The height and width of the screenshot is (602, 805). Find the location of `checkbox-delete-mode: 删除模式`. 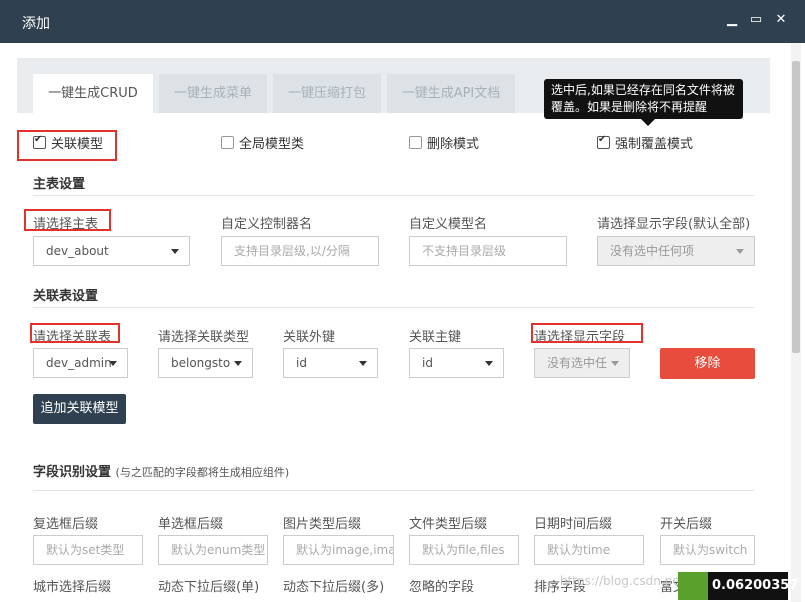

checkbox-delete-mode: 删除模式 is located at coordinates (444, 142).